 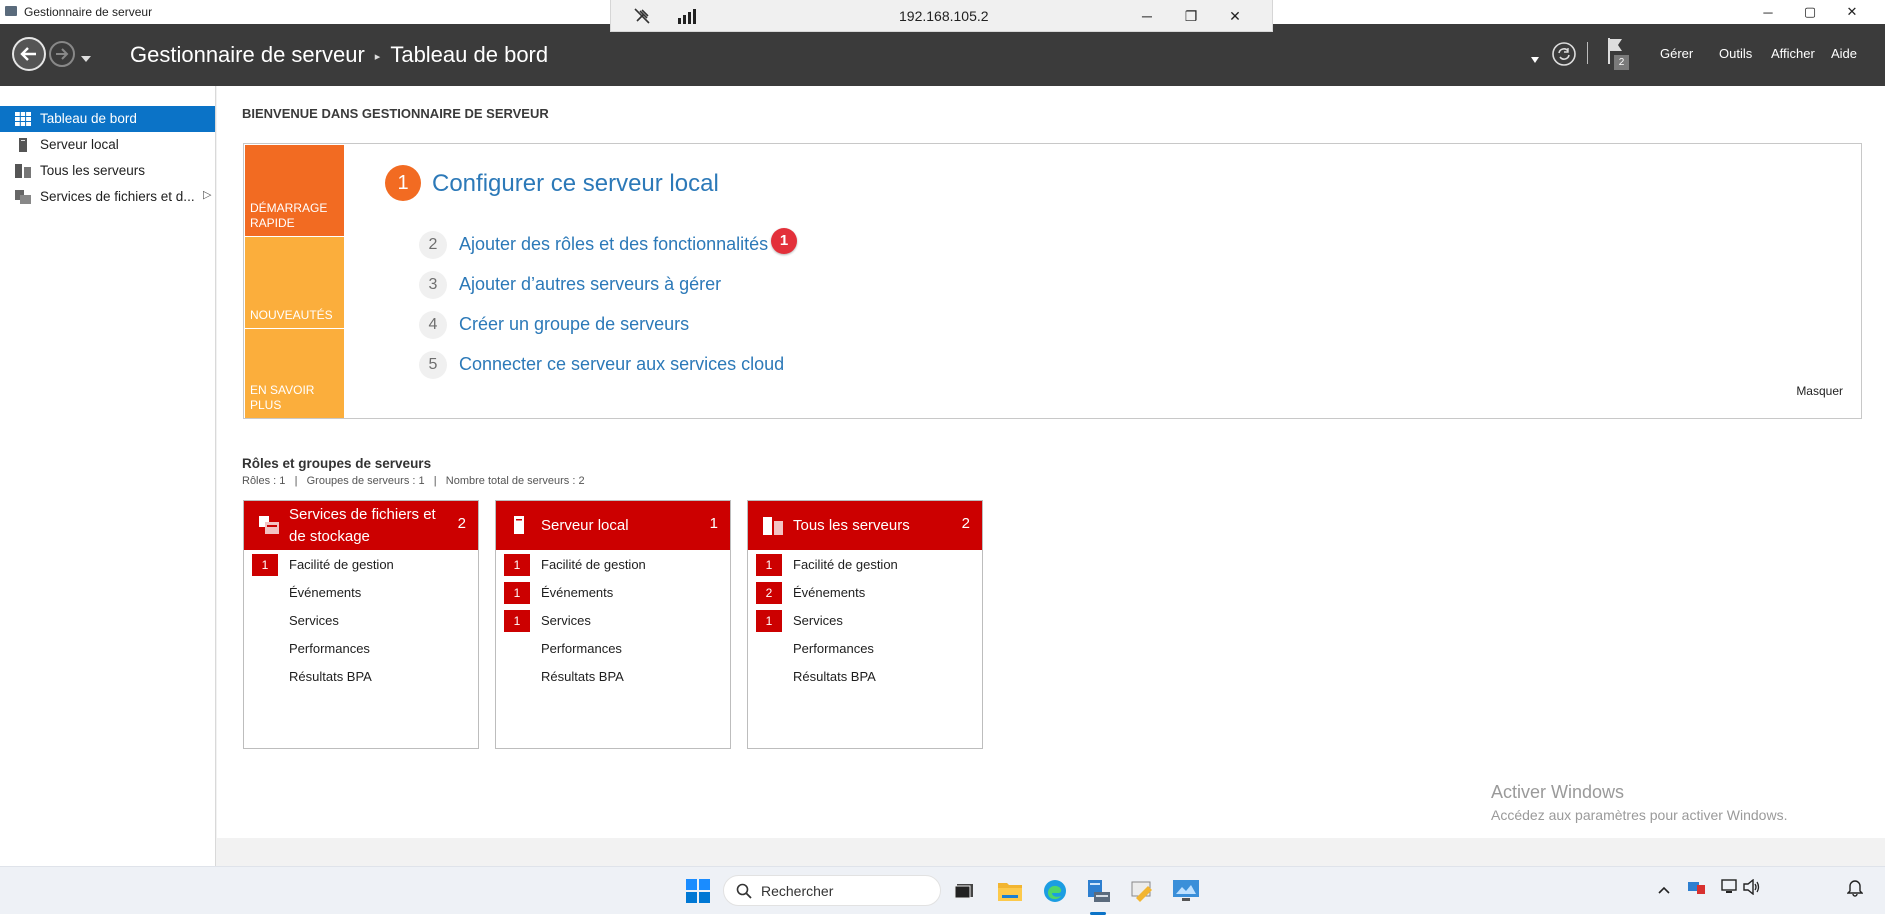 What do you see at coordinates (29, 54) in the screenshot?
I see `back-button` at bounding box center [29, 54].